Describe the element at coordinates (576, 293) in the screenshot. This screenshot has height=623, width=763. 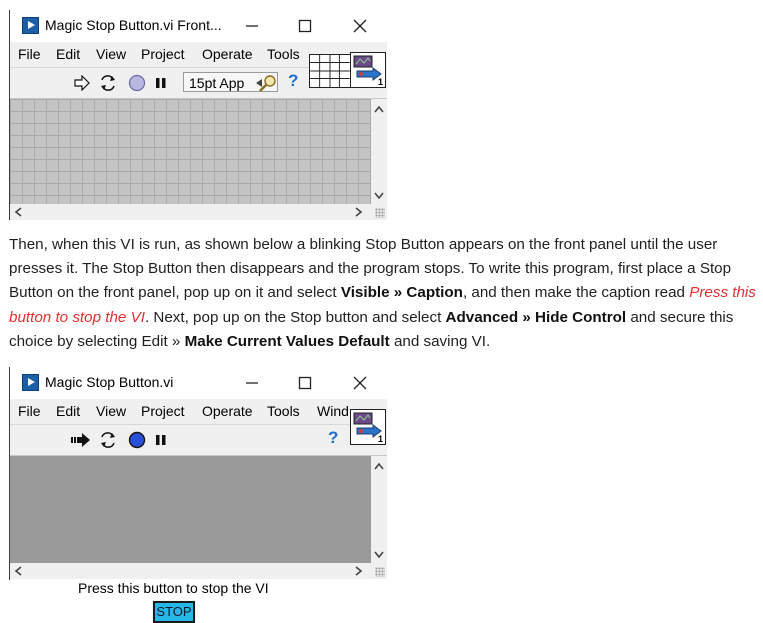
I see `paragraph-text: , and then make the caption read` at that location.